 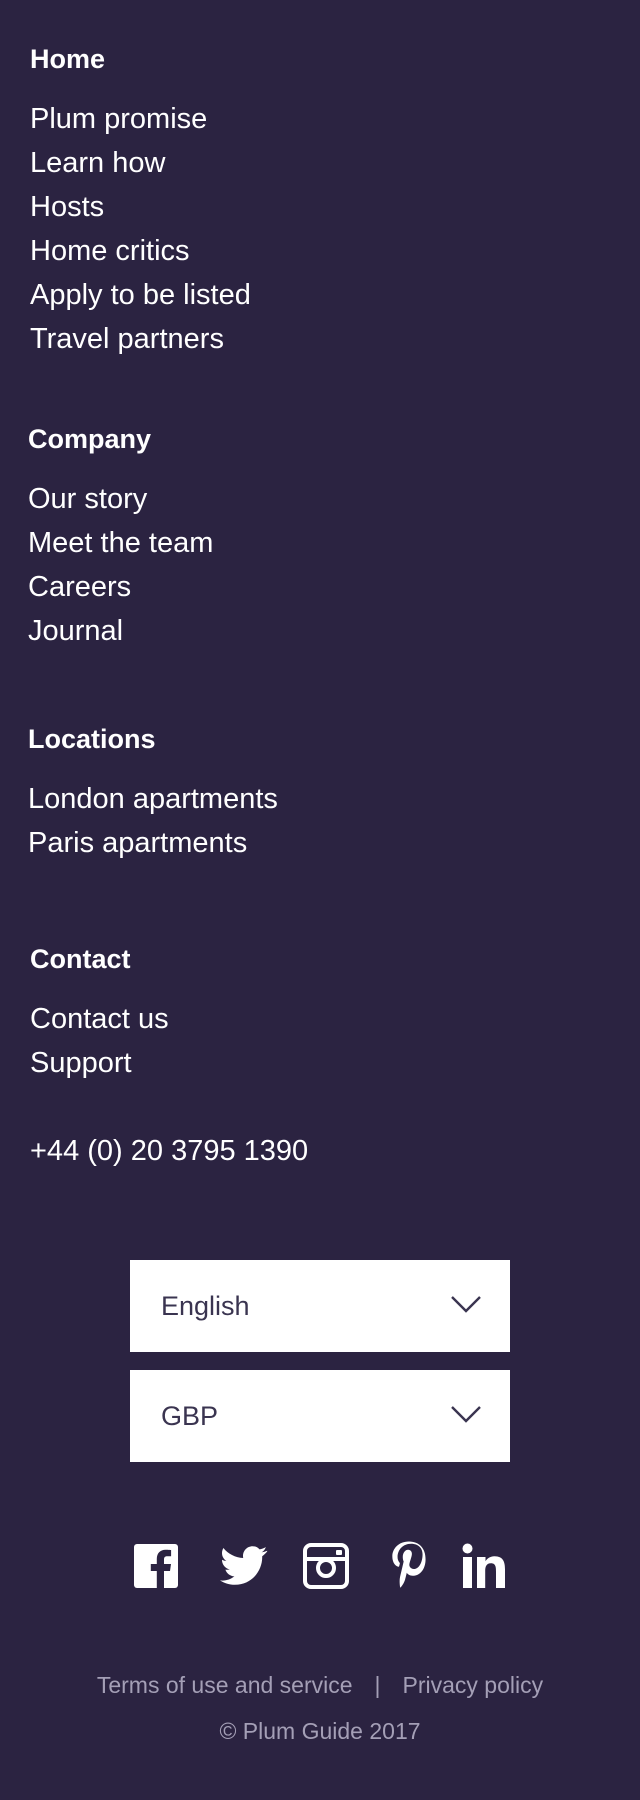 I want to click on link-list-company: Our story Meet the team Careers Journal, so click(x=120, y=565).